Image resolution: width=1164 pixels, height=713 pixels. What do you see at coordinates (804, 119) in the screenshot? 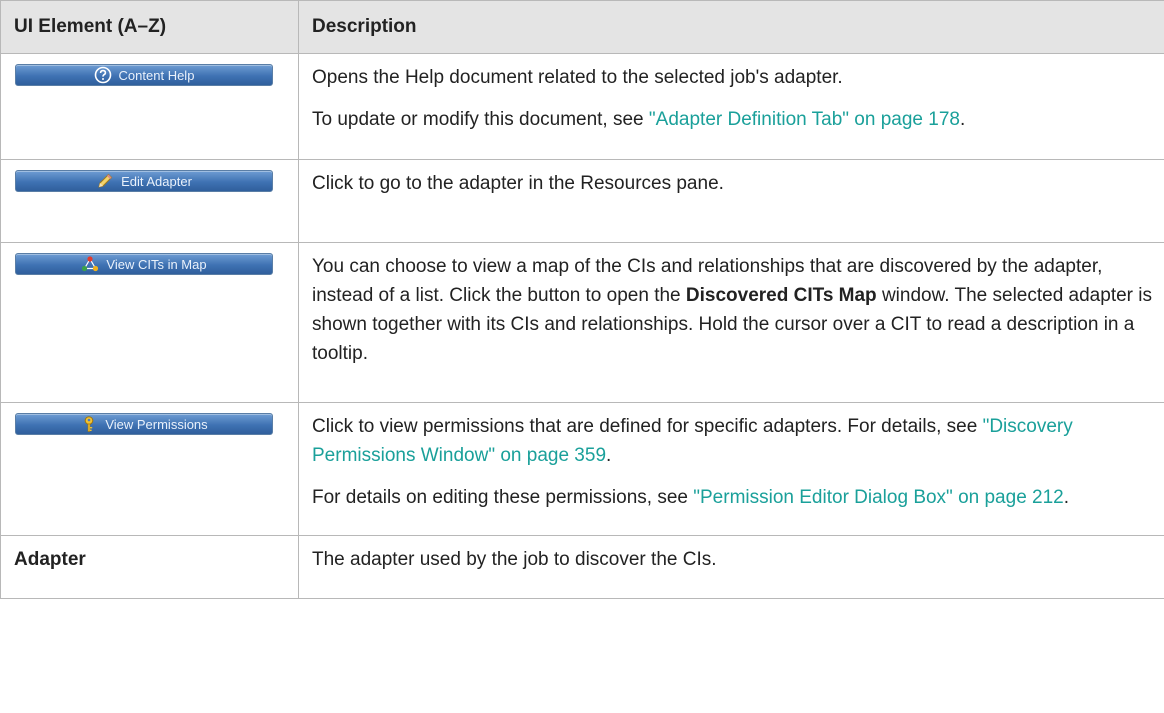
I see `adapter-definition-tab-link: "Adapter Definition Tab" on page 178` at bounding box center [804, 119].